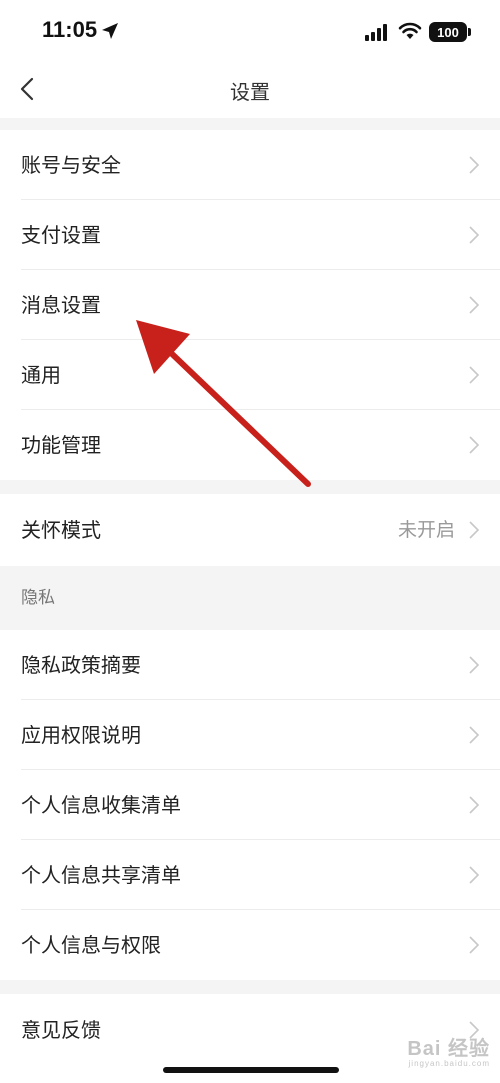 The height and width of the screenshot is (1083, 500). I want to click on section-header-label: 隐私, so click(38, 598).